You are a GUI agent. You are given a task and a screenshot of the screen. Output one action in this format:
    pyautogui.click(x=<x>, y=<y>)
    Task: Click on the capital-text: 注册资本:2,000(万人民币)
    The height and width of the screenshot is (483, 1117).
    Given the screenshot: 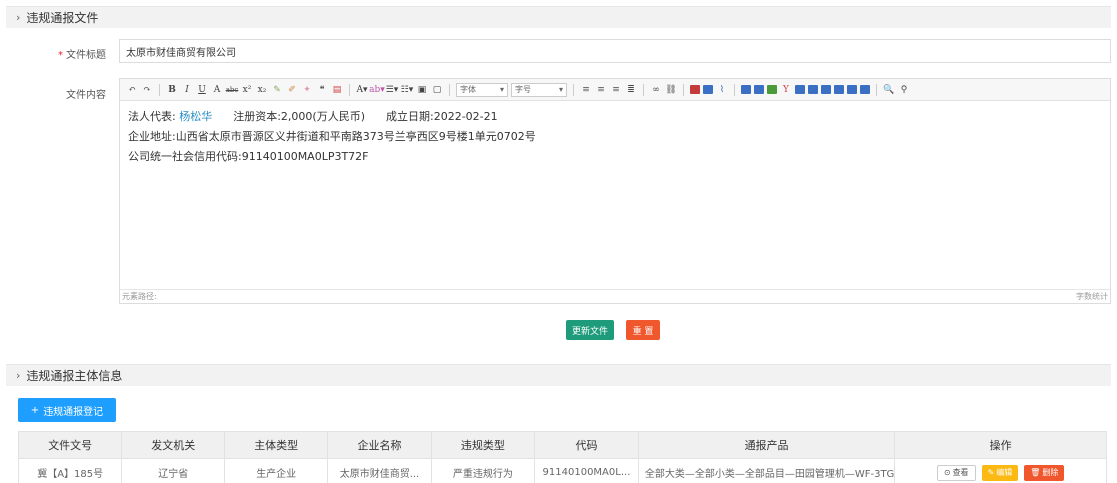 What is the action you would take?
    pyautogui.click(x=299, y=116)
    